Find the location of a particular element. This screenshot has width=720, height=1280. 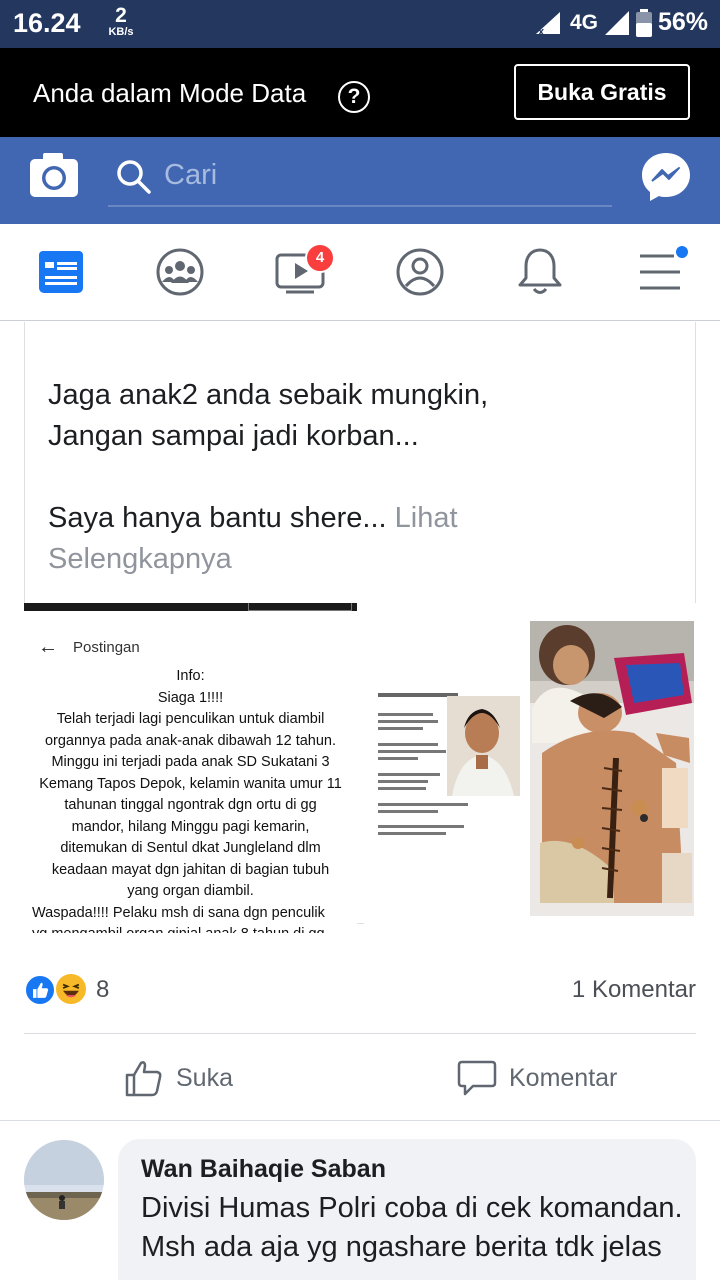

battery-percentage: 56% is located at coordinates (682, 22).